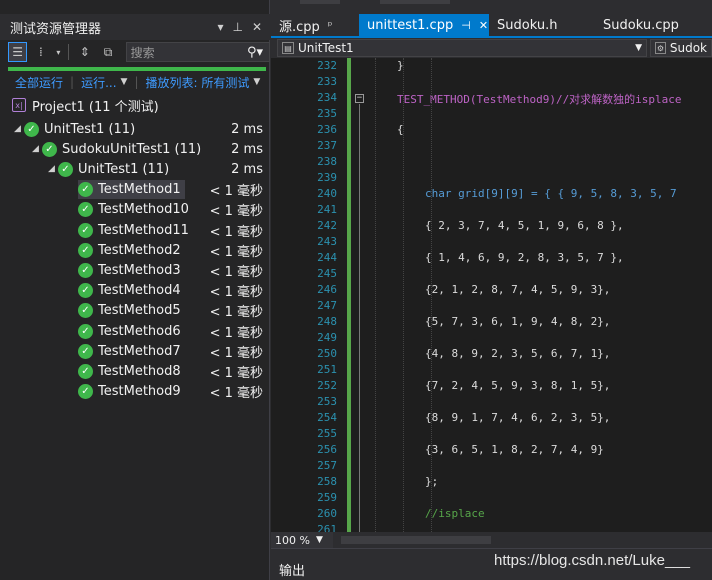 This screenshot has width=712, height=580. Describe the element at coordinates (132, 149) in the screenshot. I see `tree-node-label: SudokuUnitTest1 (11)` at that location.